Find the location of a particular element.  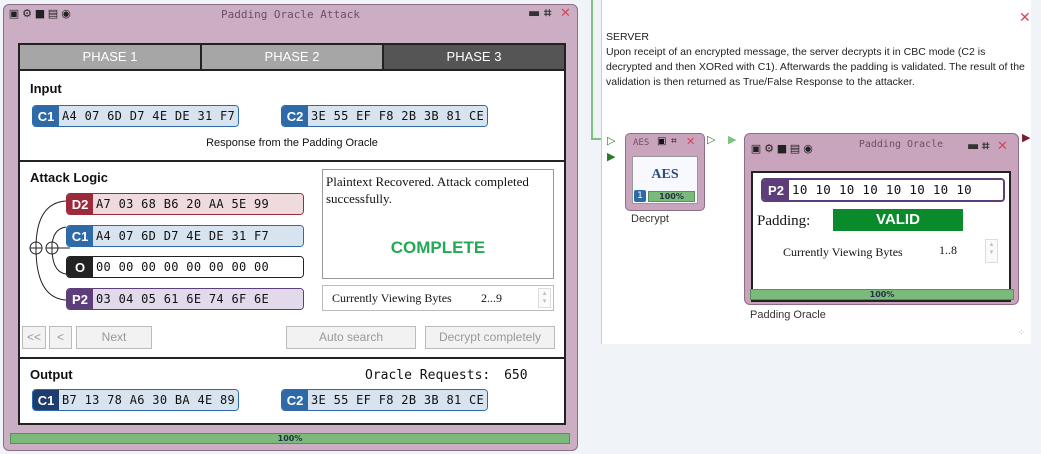

viewing-bytes-range: 1..8 is located at coordinates (948, 250).